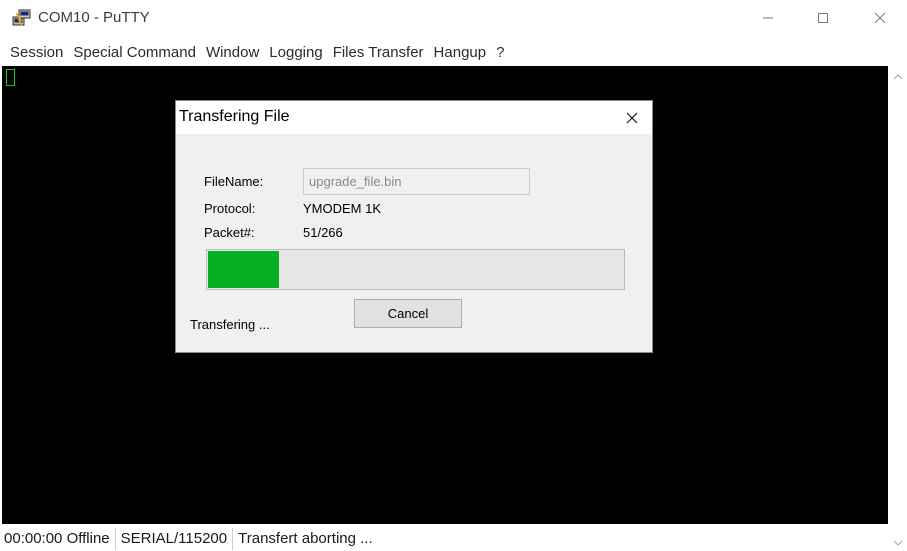 Image resolution: width=907 pixels, height=551 pixels. I want to click on close-button, so click(880, 18).